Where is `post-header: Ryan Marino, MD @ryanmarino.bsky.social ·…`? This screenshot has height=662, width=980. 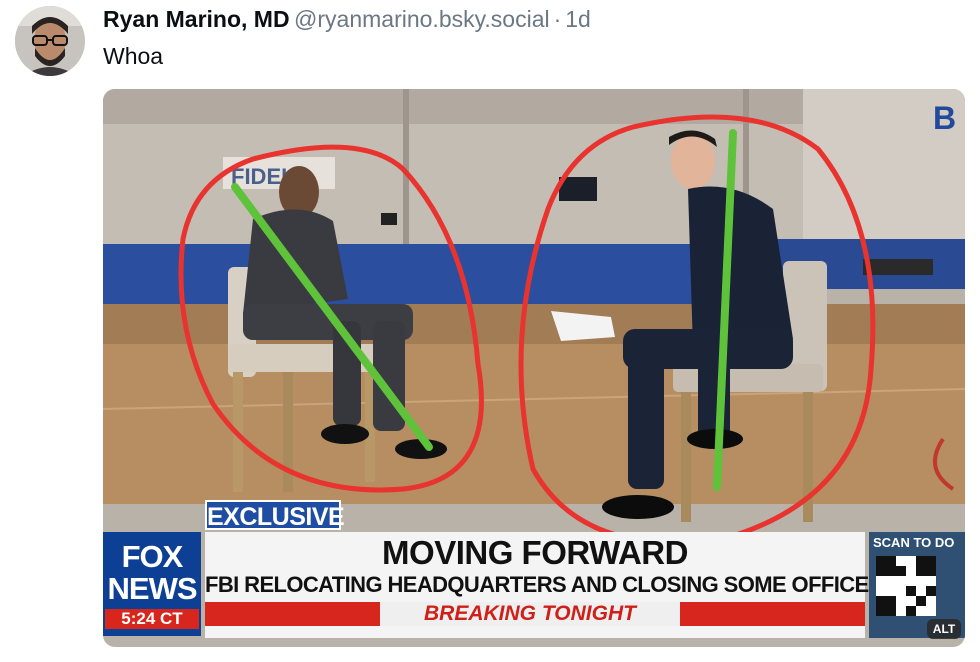 post-header: Ryan Marino, MD @ryanmarino.bsky.social ·… is located at coordinates (347, 21).